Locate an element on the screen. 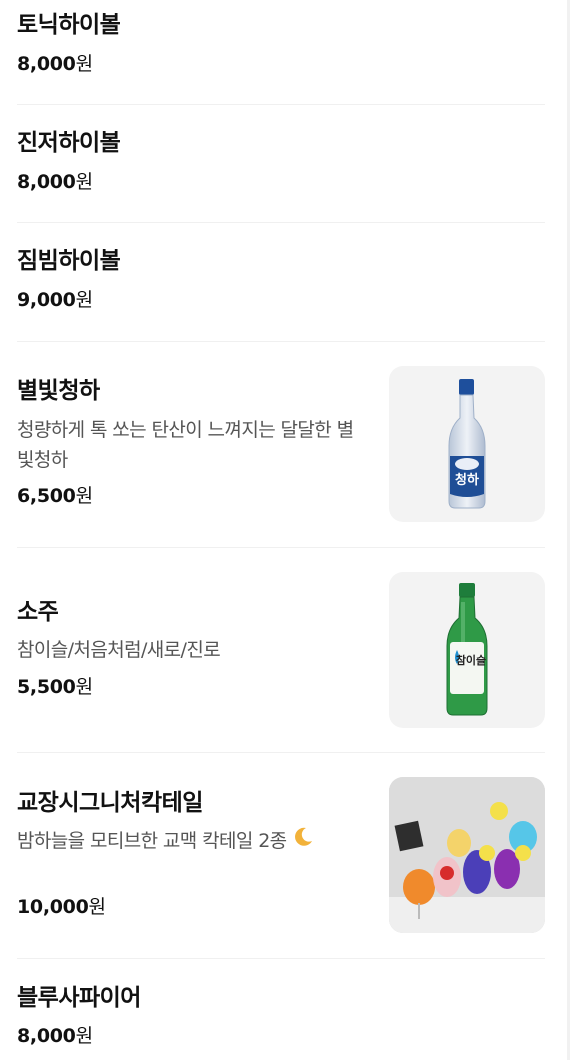  item-image-chungha-bottle: 청하 is located at coordinates (467, 444).